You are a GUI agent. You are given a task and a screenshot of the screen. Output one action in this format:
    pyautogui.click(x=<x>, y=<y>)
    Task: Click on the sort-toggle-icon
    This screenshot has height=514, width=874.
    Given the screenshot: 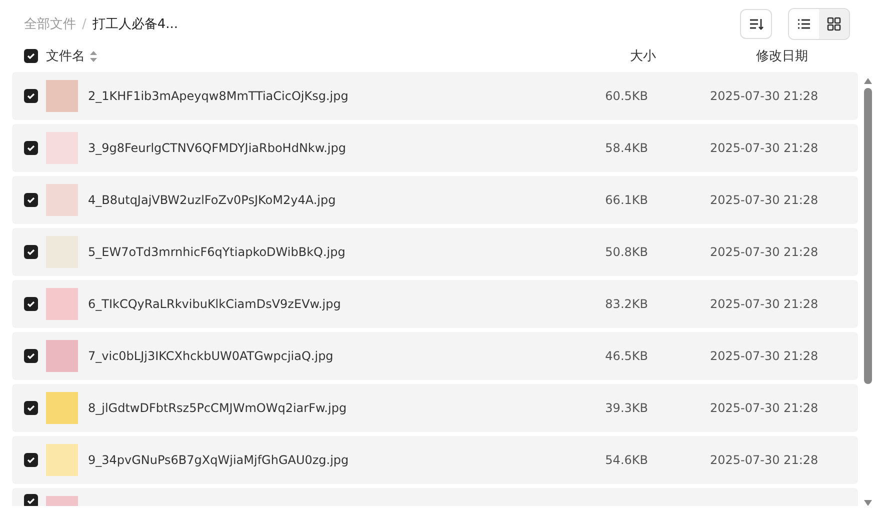 What is the action you would take?
    pyautogui.click(x=93, y=56)
    